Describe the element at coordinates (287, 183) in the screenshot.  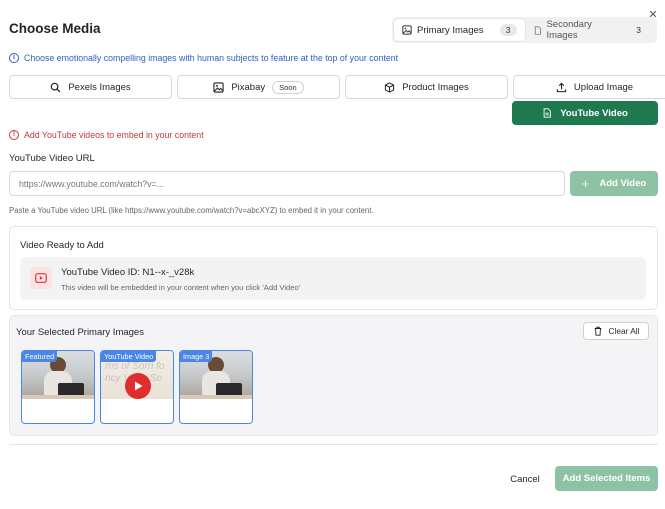
I see `youtube-url-input` at that location.